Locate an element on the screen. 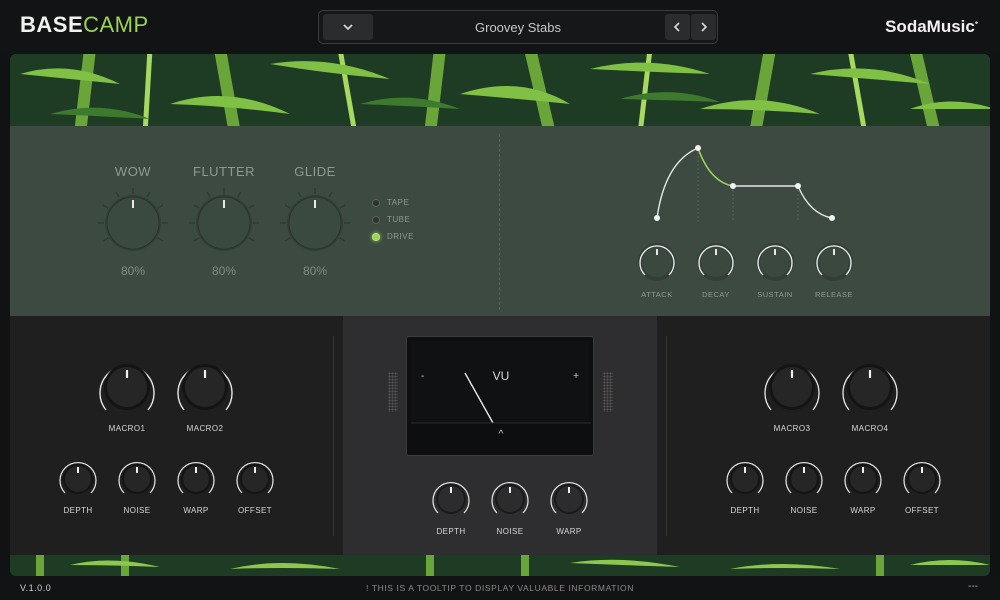 The height and width of the screenshot is (600, 1000). company-mark: • is located at coordinates (976, 22).